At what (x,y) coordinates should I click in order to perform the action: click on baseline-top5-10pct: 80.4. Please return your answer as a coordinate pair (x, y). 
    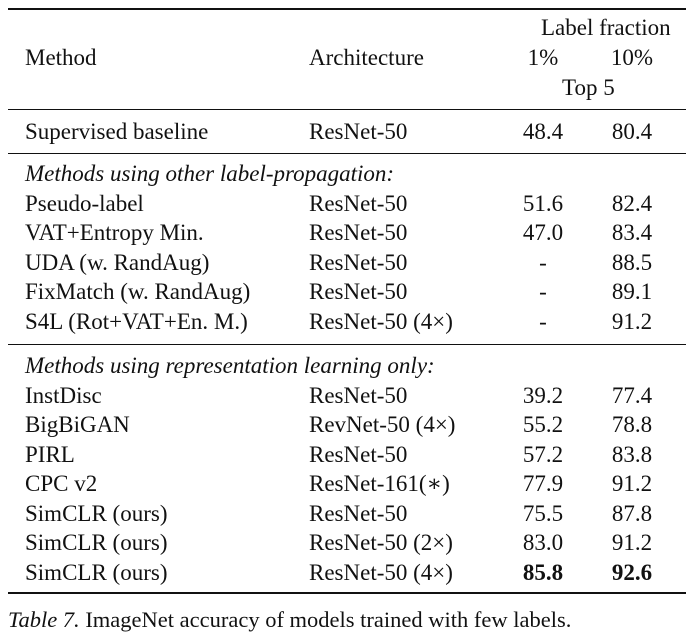
    Looking at the image, I should click on (632, 131).